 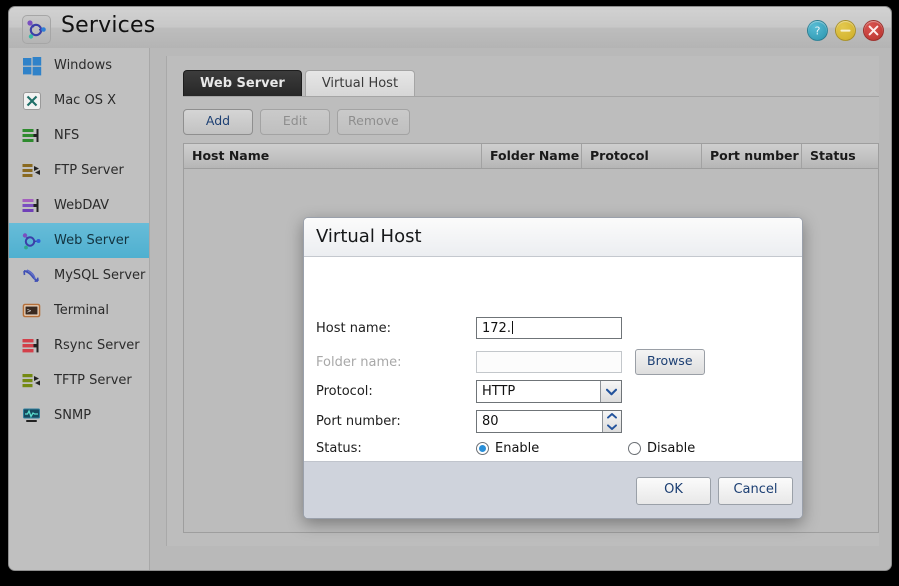 What do you see at coordinates (549, 421) in the screenshot?
I see `port-number-stepper: 80` at bounding box center [549, 421].